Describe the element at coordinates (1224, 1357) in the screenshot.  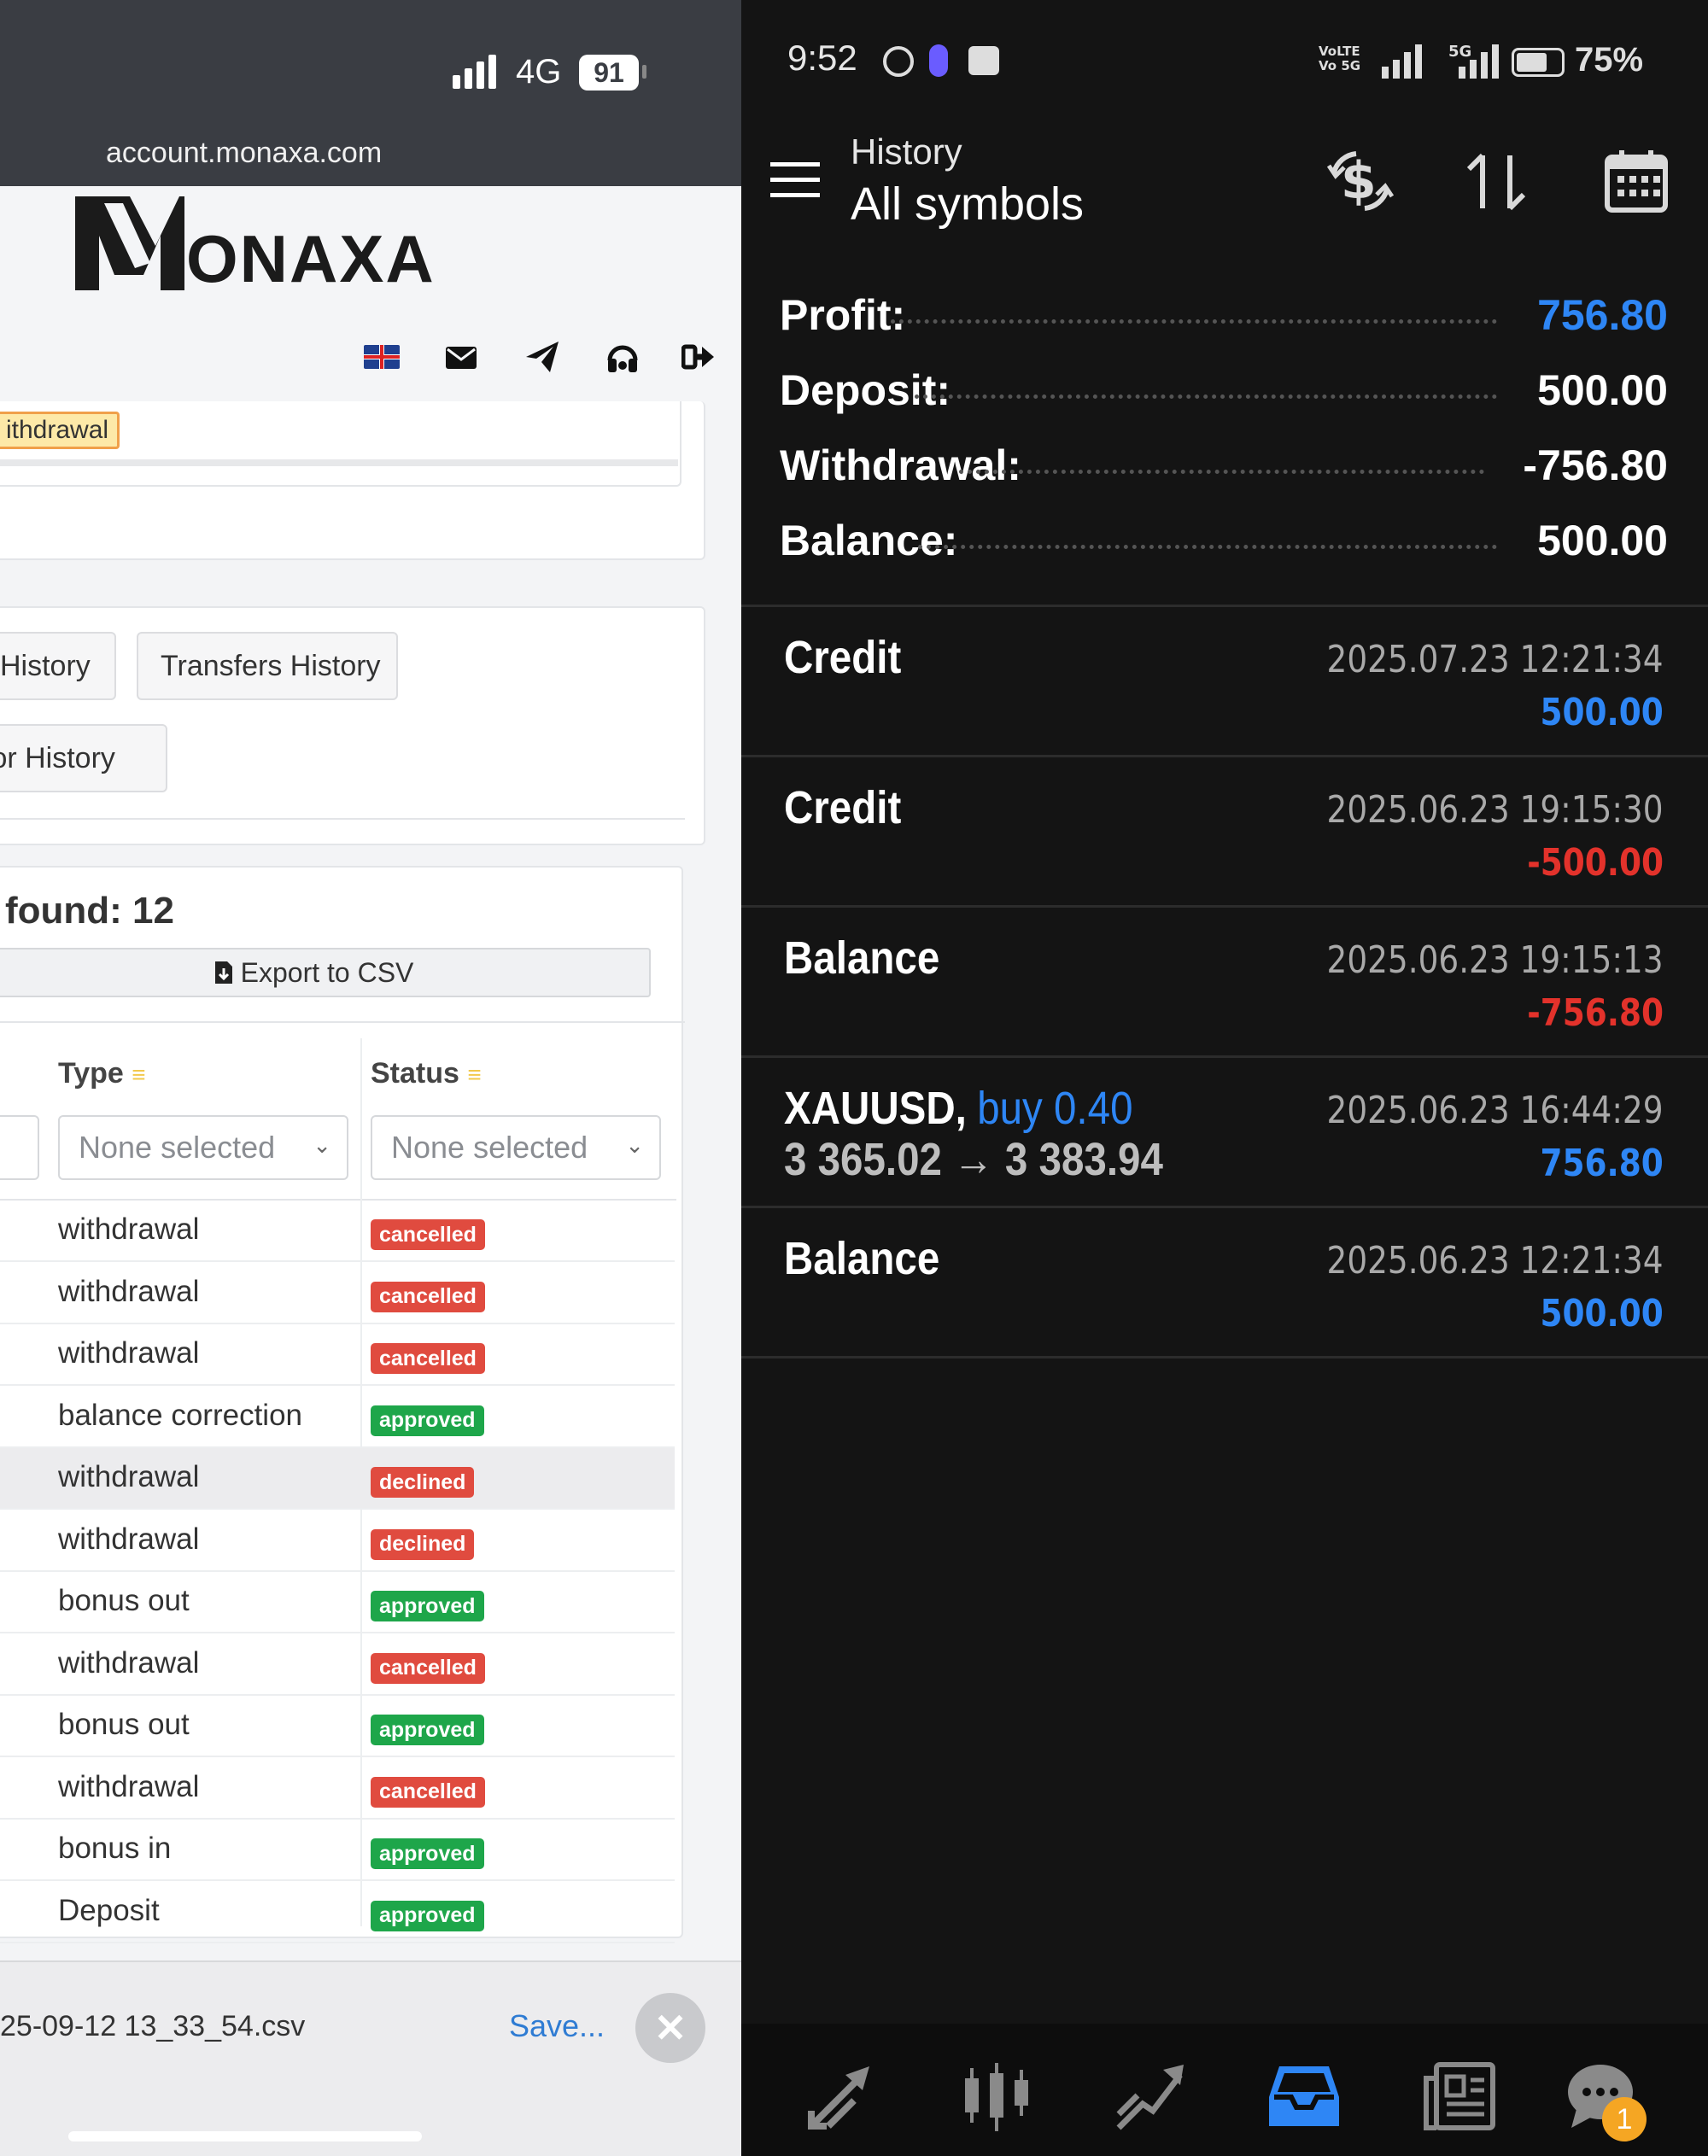
I see `list-end-divider` at that location.